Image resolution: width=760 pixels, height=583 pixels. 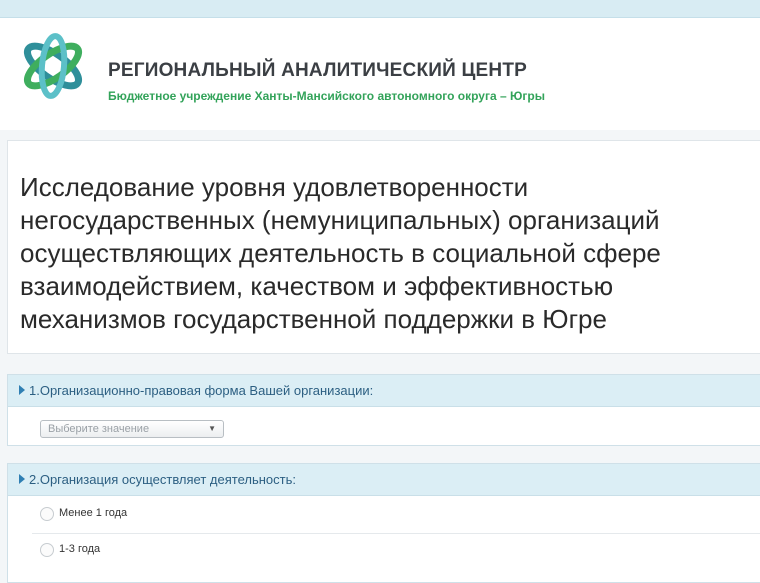 I want to click on top-bar, so click(x=380, y=9).